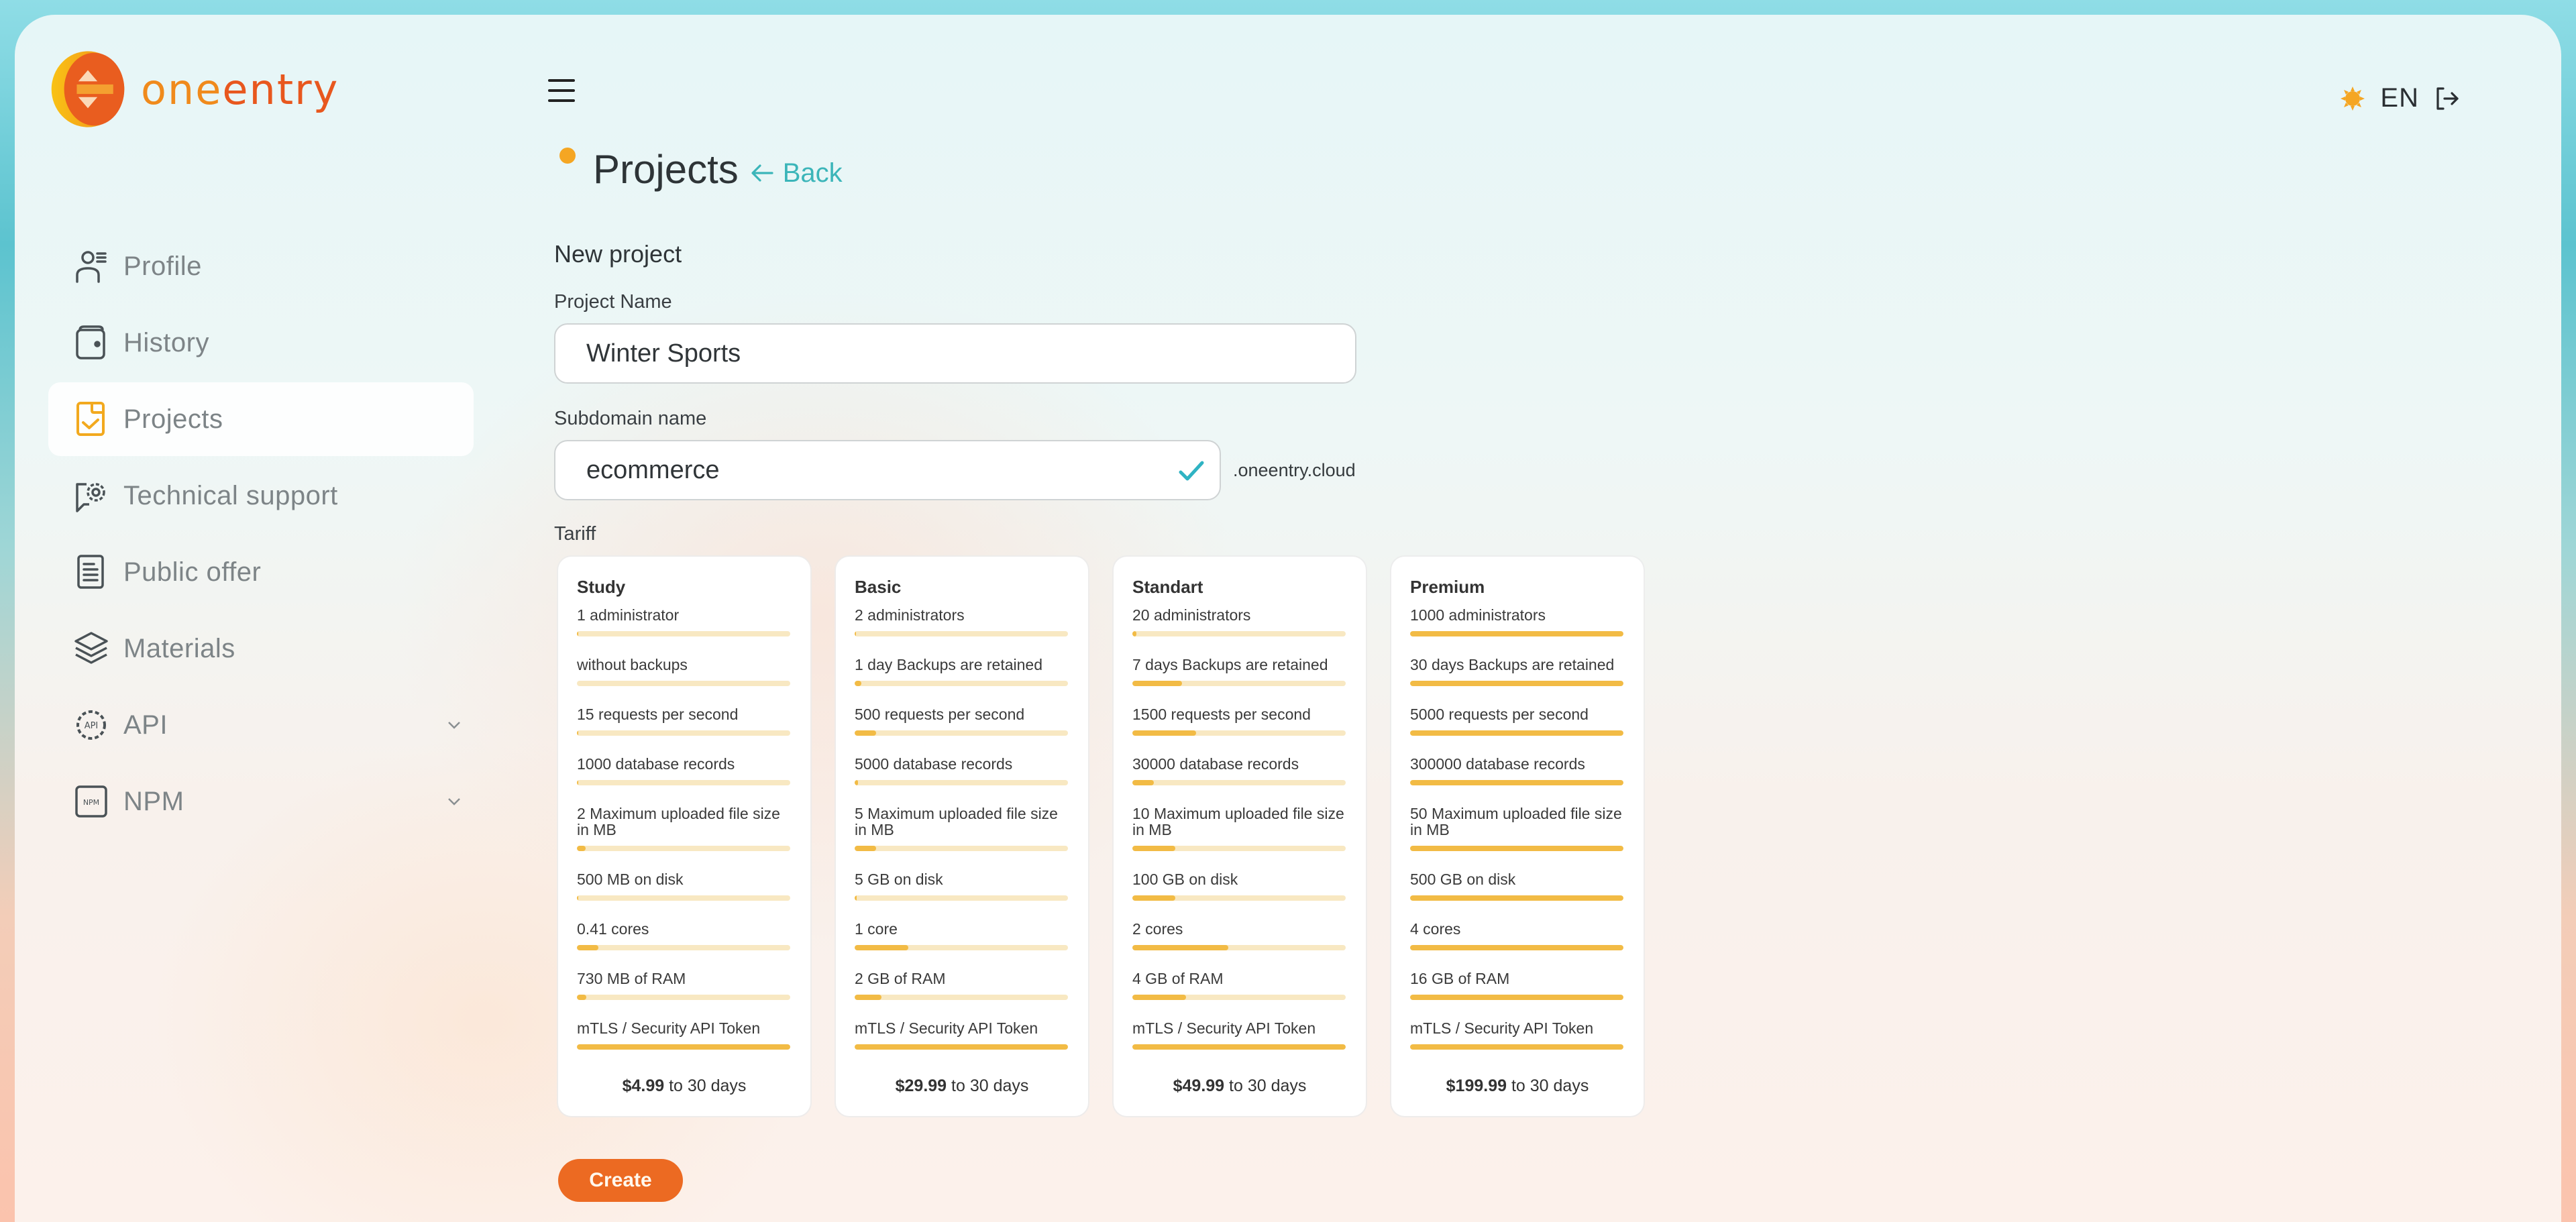  I want to click on tariff-feature: 30 days Backups are retained, so click(1516, 671).